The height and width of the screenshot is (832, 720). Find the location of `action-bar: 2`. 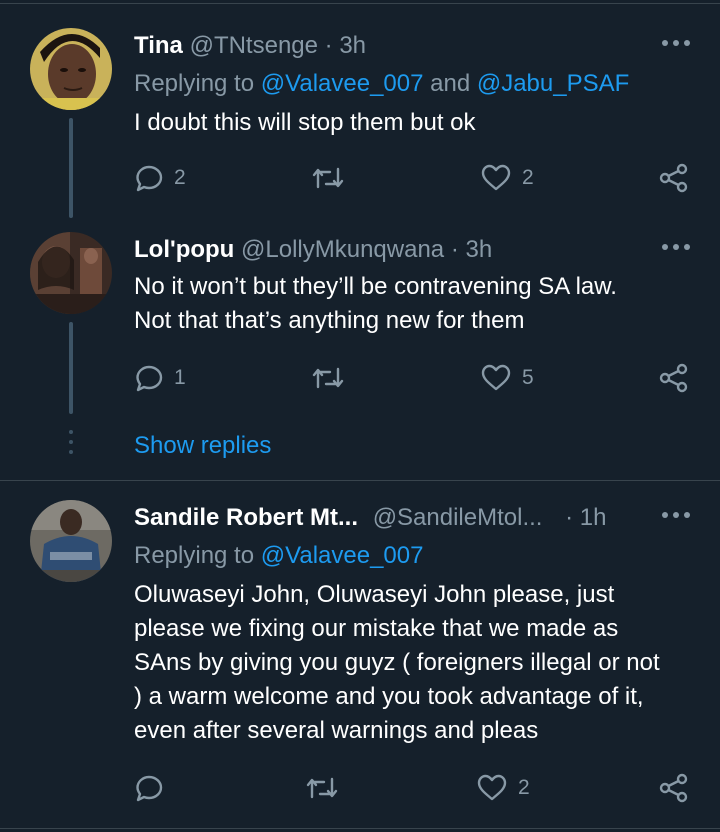

action-bar: 2 is located at coordinates (414, 788).